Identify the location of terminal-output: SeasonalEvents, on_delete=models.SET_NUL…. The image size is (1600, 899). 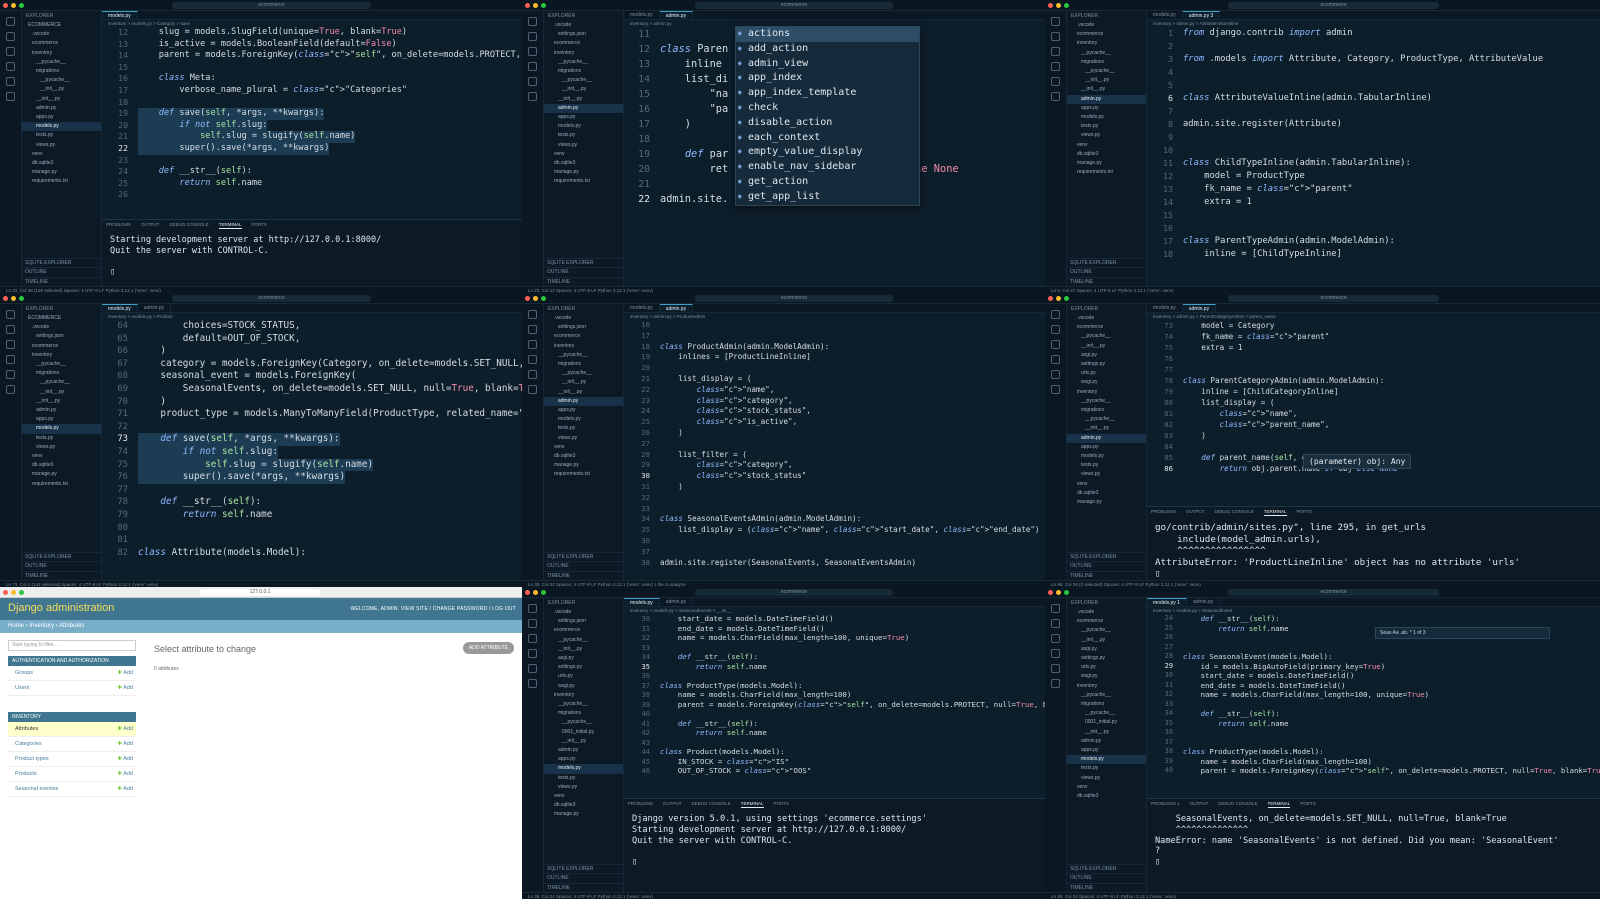
(1373, 838).